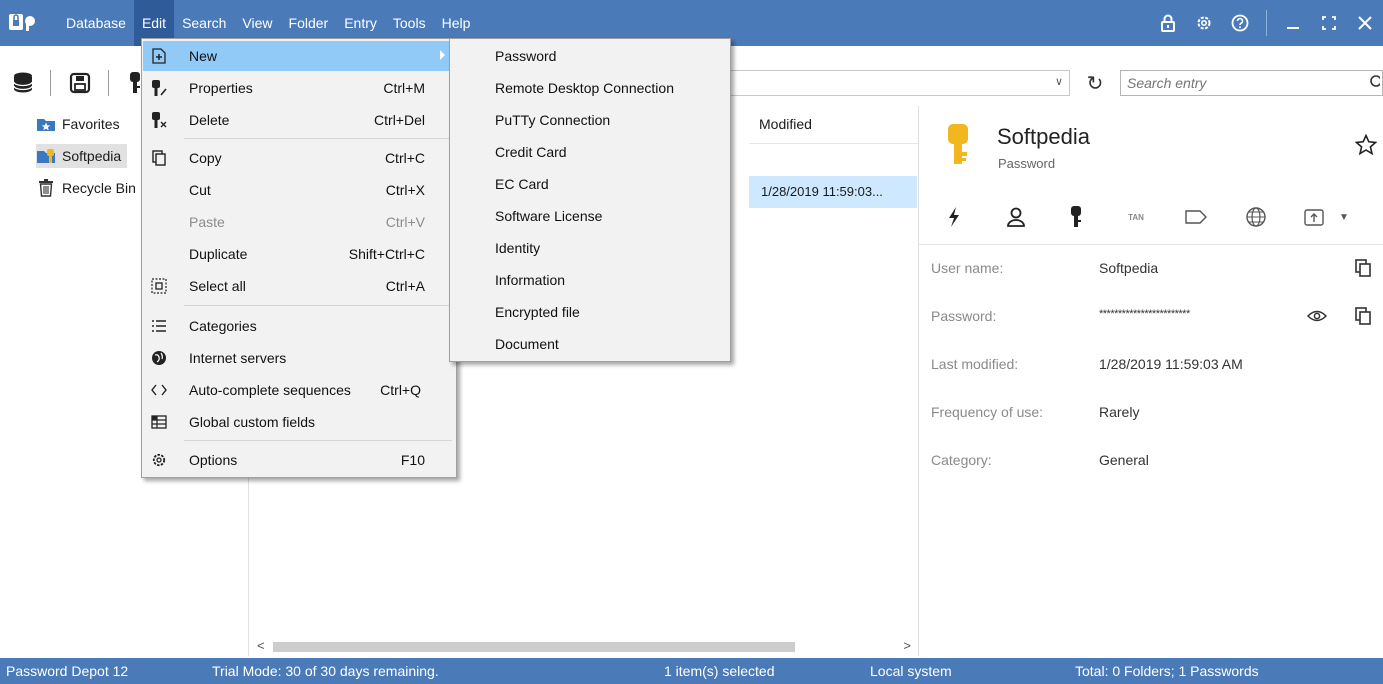  I want to click on search-input, so click(1231, 83).